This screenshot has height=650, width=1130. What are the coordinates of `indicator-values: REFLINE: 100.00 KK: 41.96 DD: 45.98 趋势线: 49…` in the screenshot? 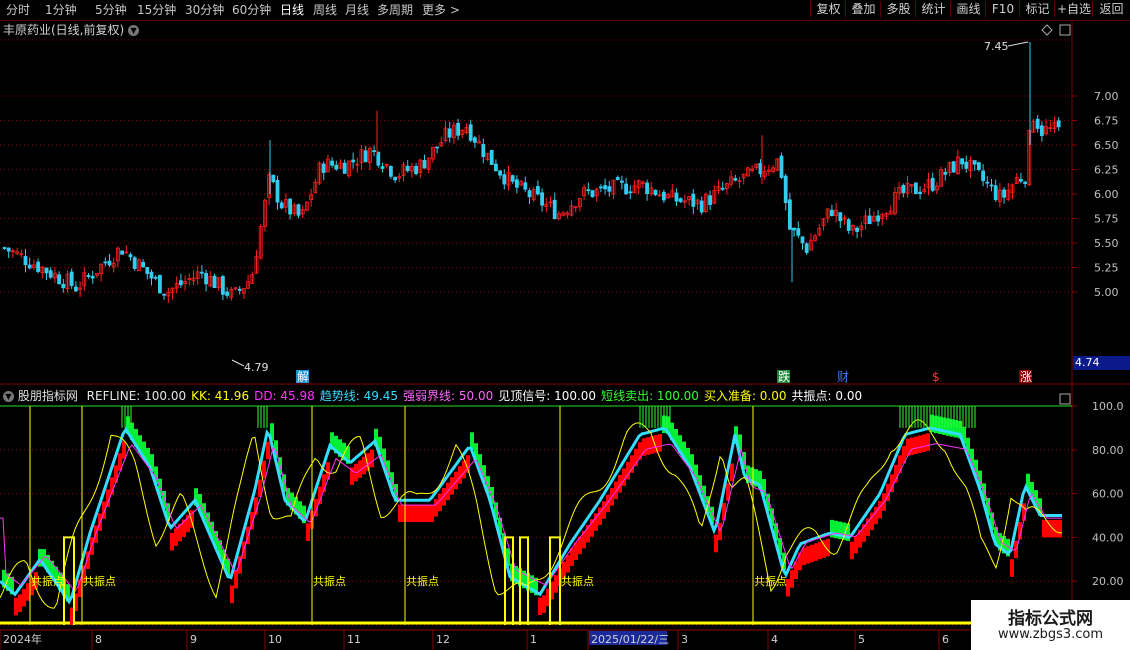 It's located at (472, 396).